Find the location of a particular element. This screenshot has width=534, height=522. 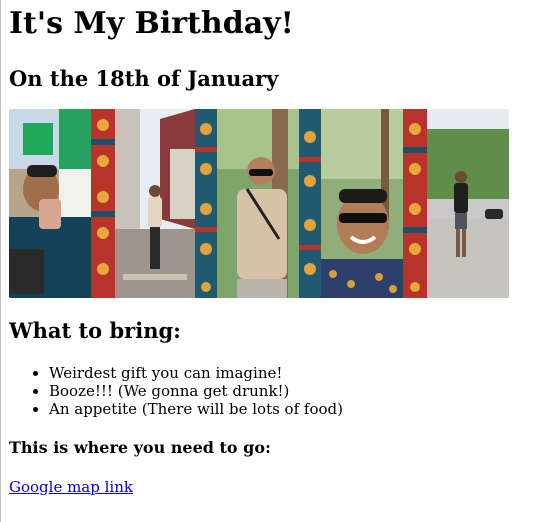

photo-panel-smiling-closeup is located at coordinates (362, 203).